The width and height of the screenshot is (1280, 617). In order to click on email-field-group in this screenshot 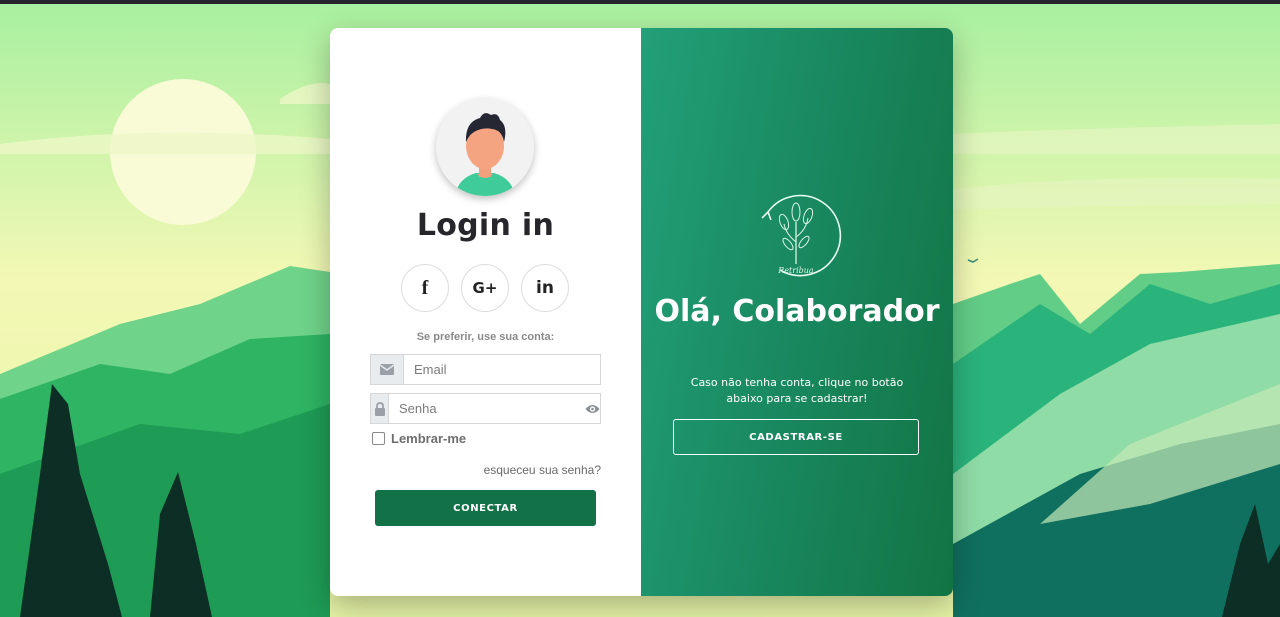, I will do `click(485, 369)`.